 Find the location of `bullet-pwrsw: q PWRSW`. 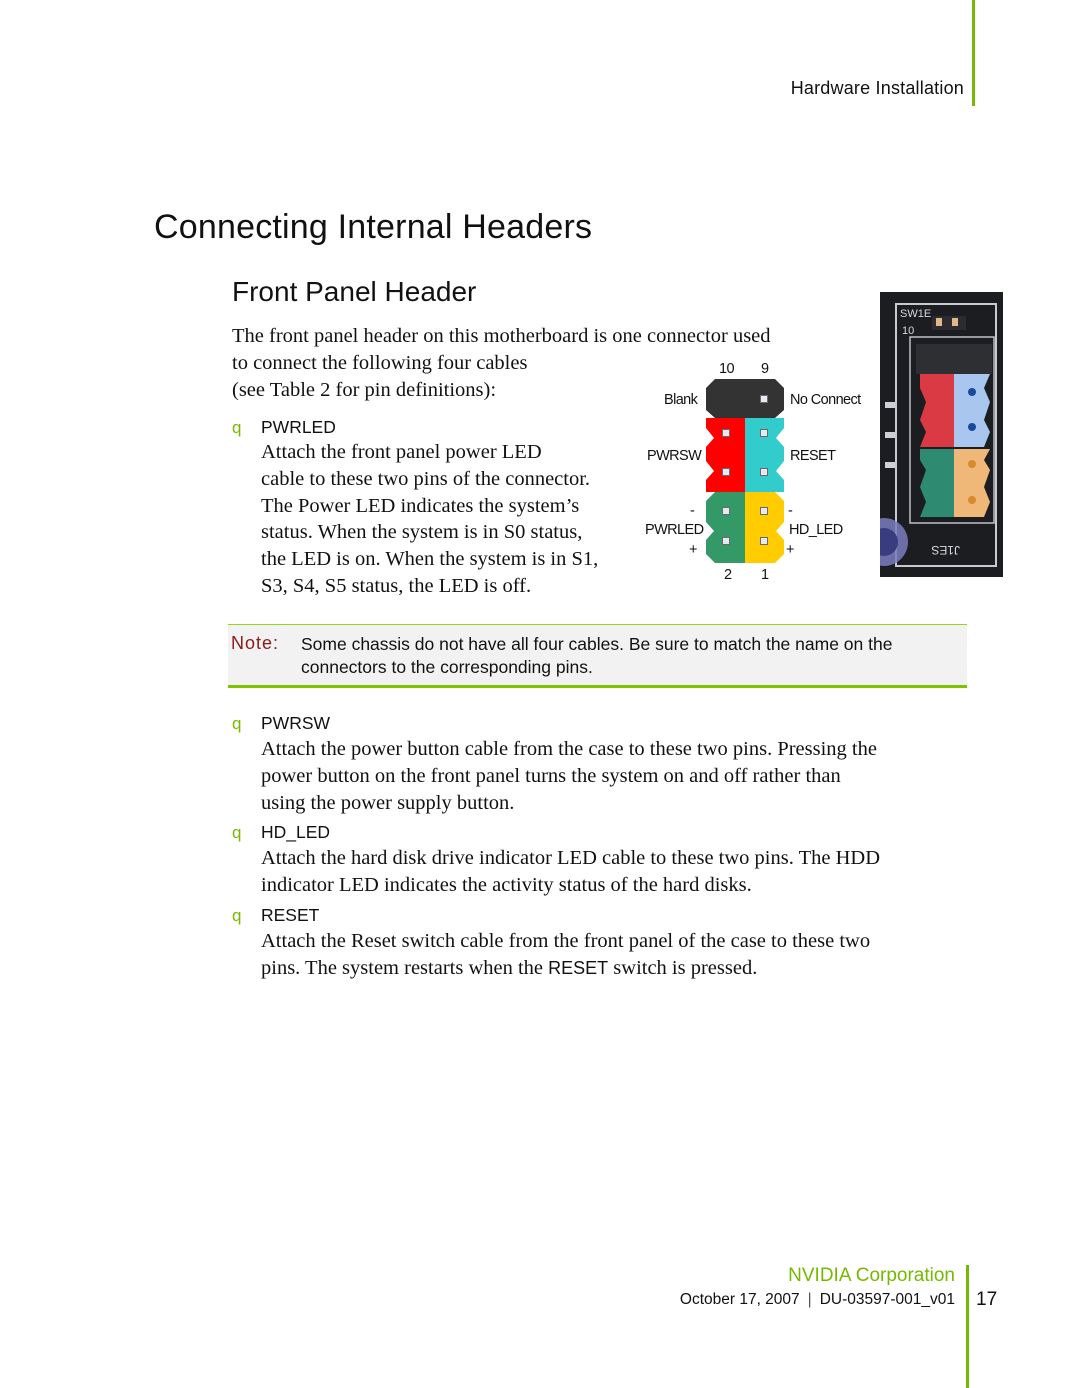

bullet-pwrsw: q PWRSW is located at coordinates (281, 723).